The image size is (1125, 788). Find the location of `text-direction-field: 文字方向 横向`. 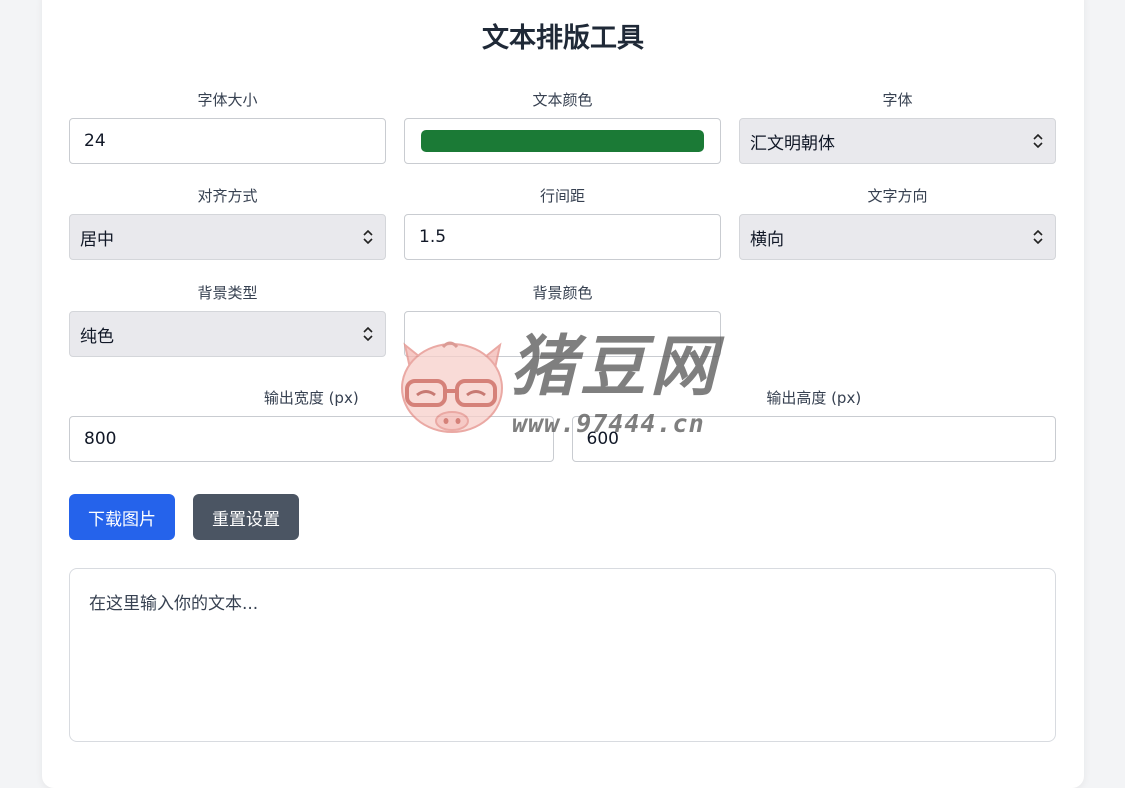

text-direction-field: 文字方向 横向 is located at coordinates (897, 222).